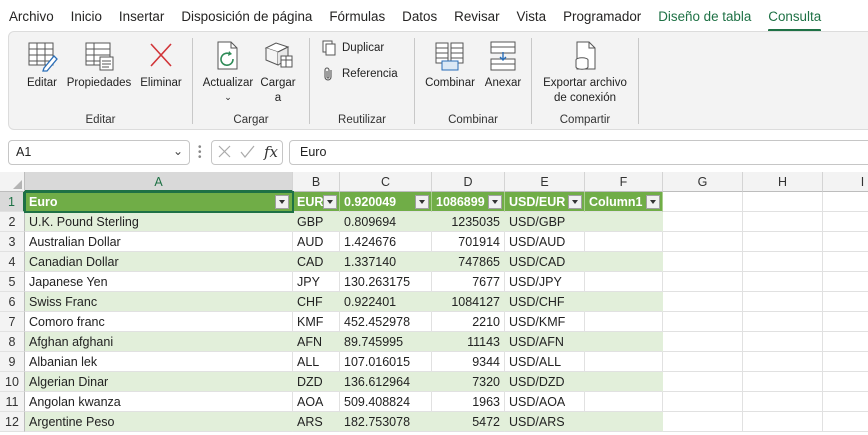 The width and height of the screenshot is (868, 435). Describe the element at coordinates (12, 342) in the screenshot. I see `row-header-8: 8` at that location.